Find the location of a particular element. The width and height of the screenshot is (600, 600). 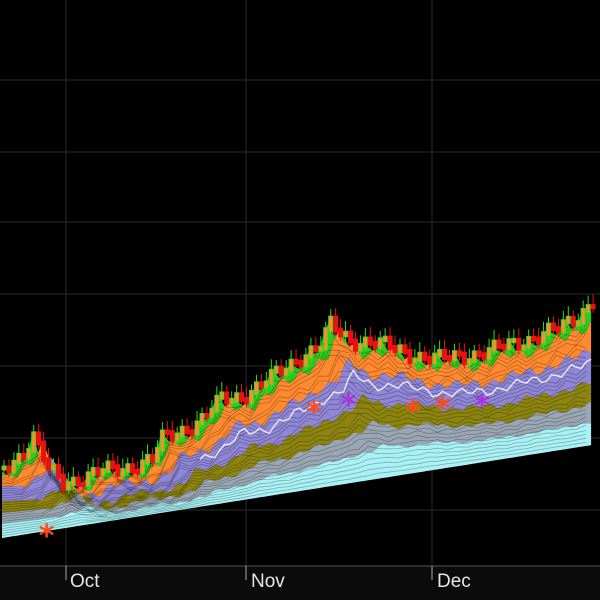

signal-marker-2: * is located at coordinates (349, 405).